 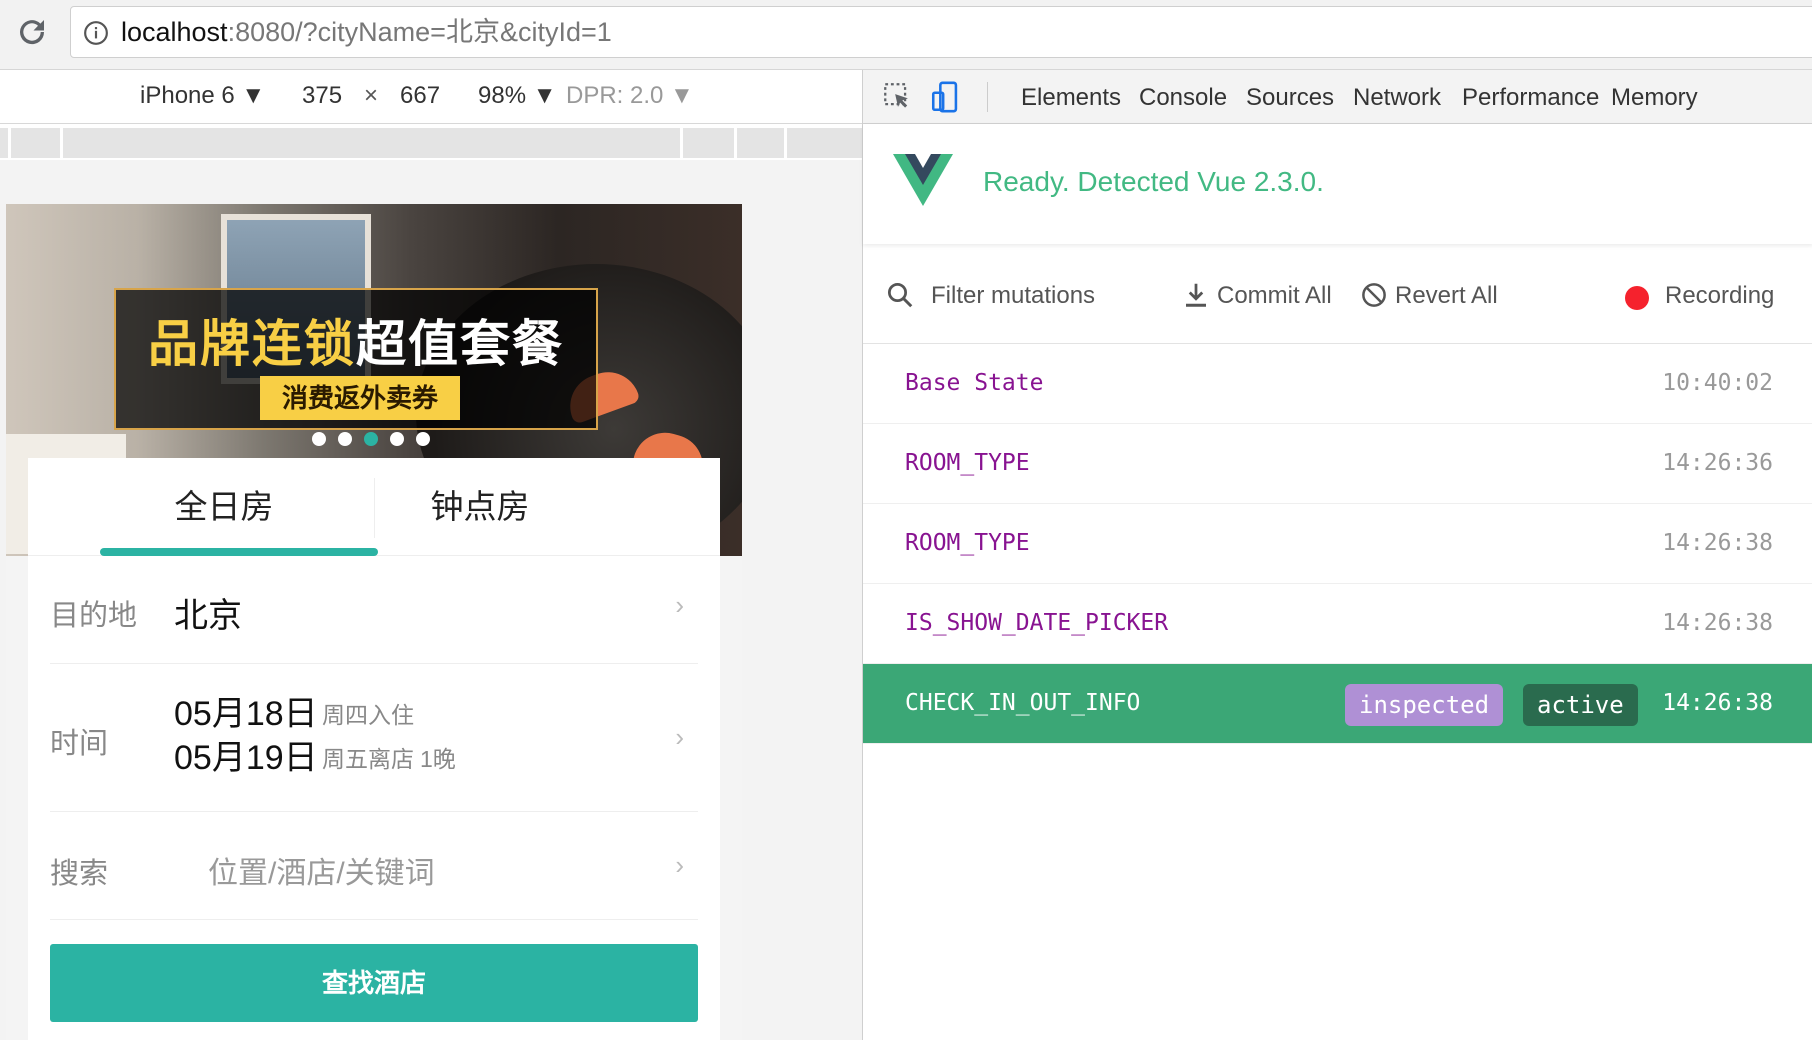 I want to click on checkin-note: 周四入住, so click(x=368, y=715).